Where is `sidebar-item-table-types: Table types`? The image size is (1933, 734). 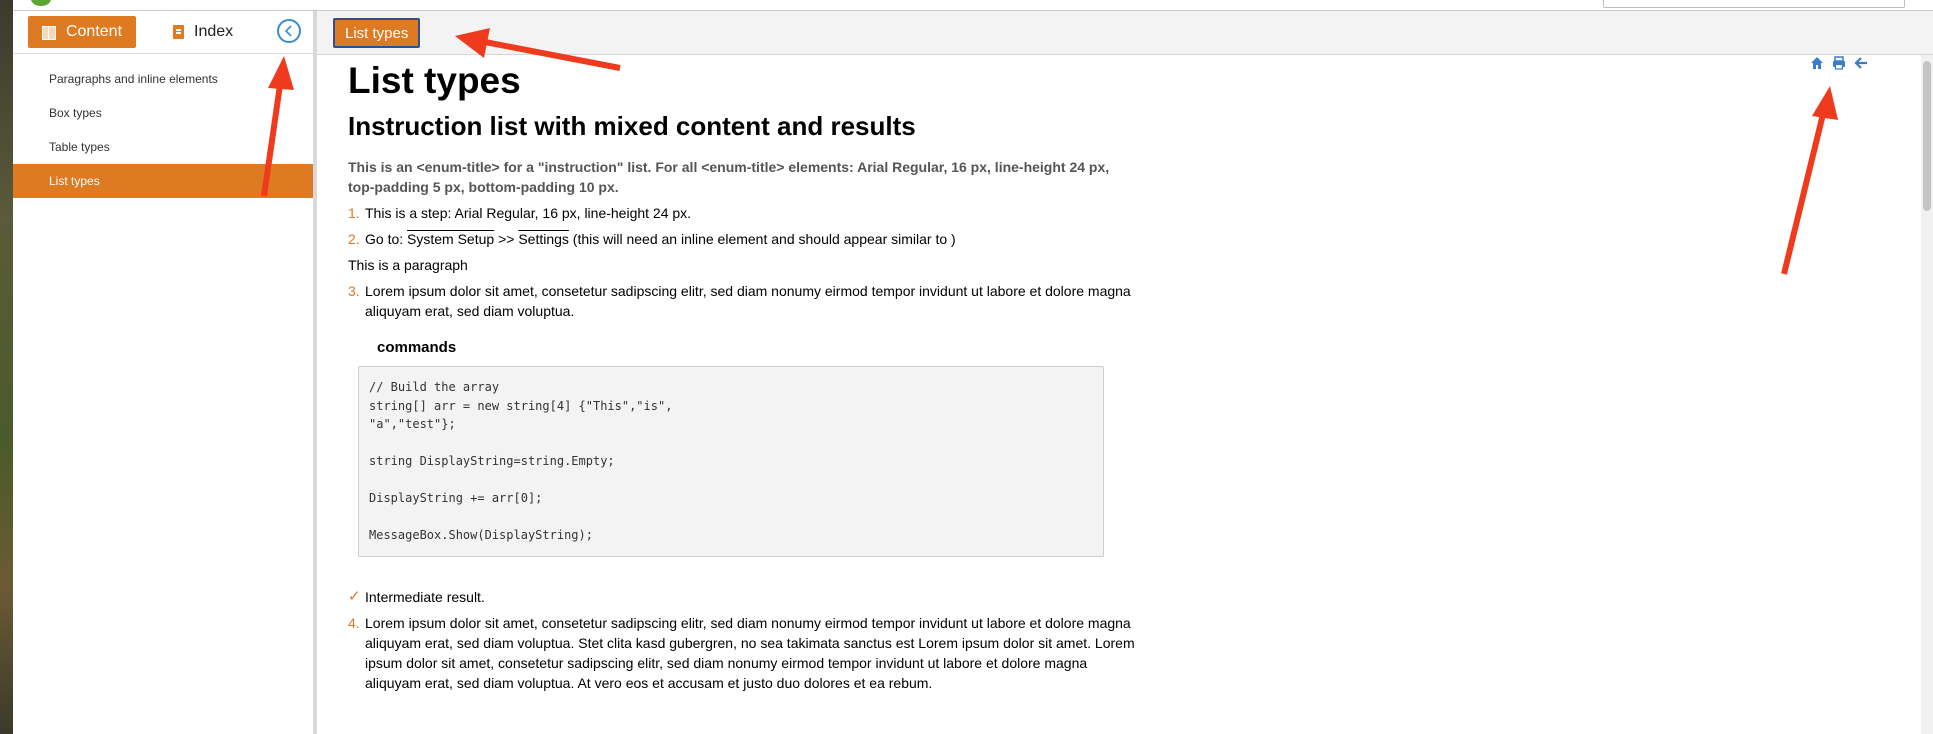
sidebar-item-table-types: Table types is located at coordinates (163, 147).